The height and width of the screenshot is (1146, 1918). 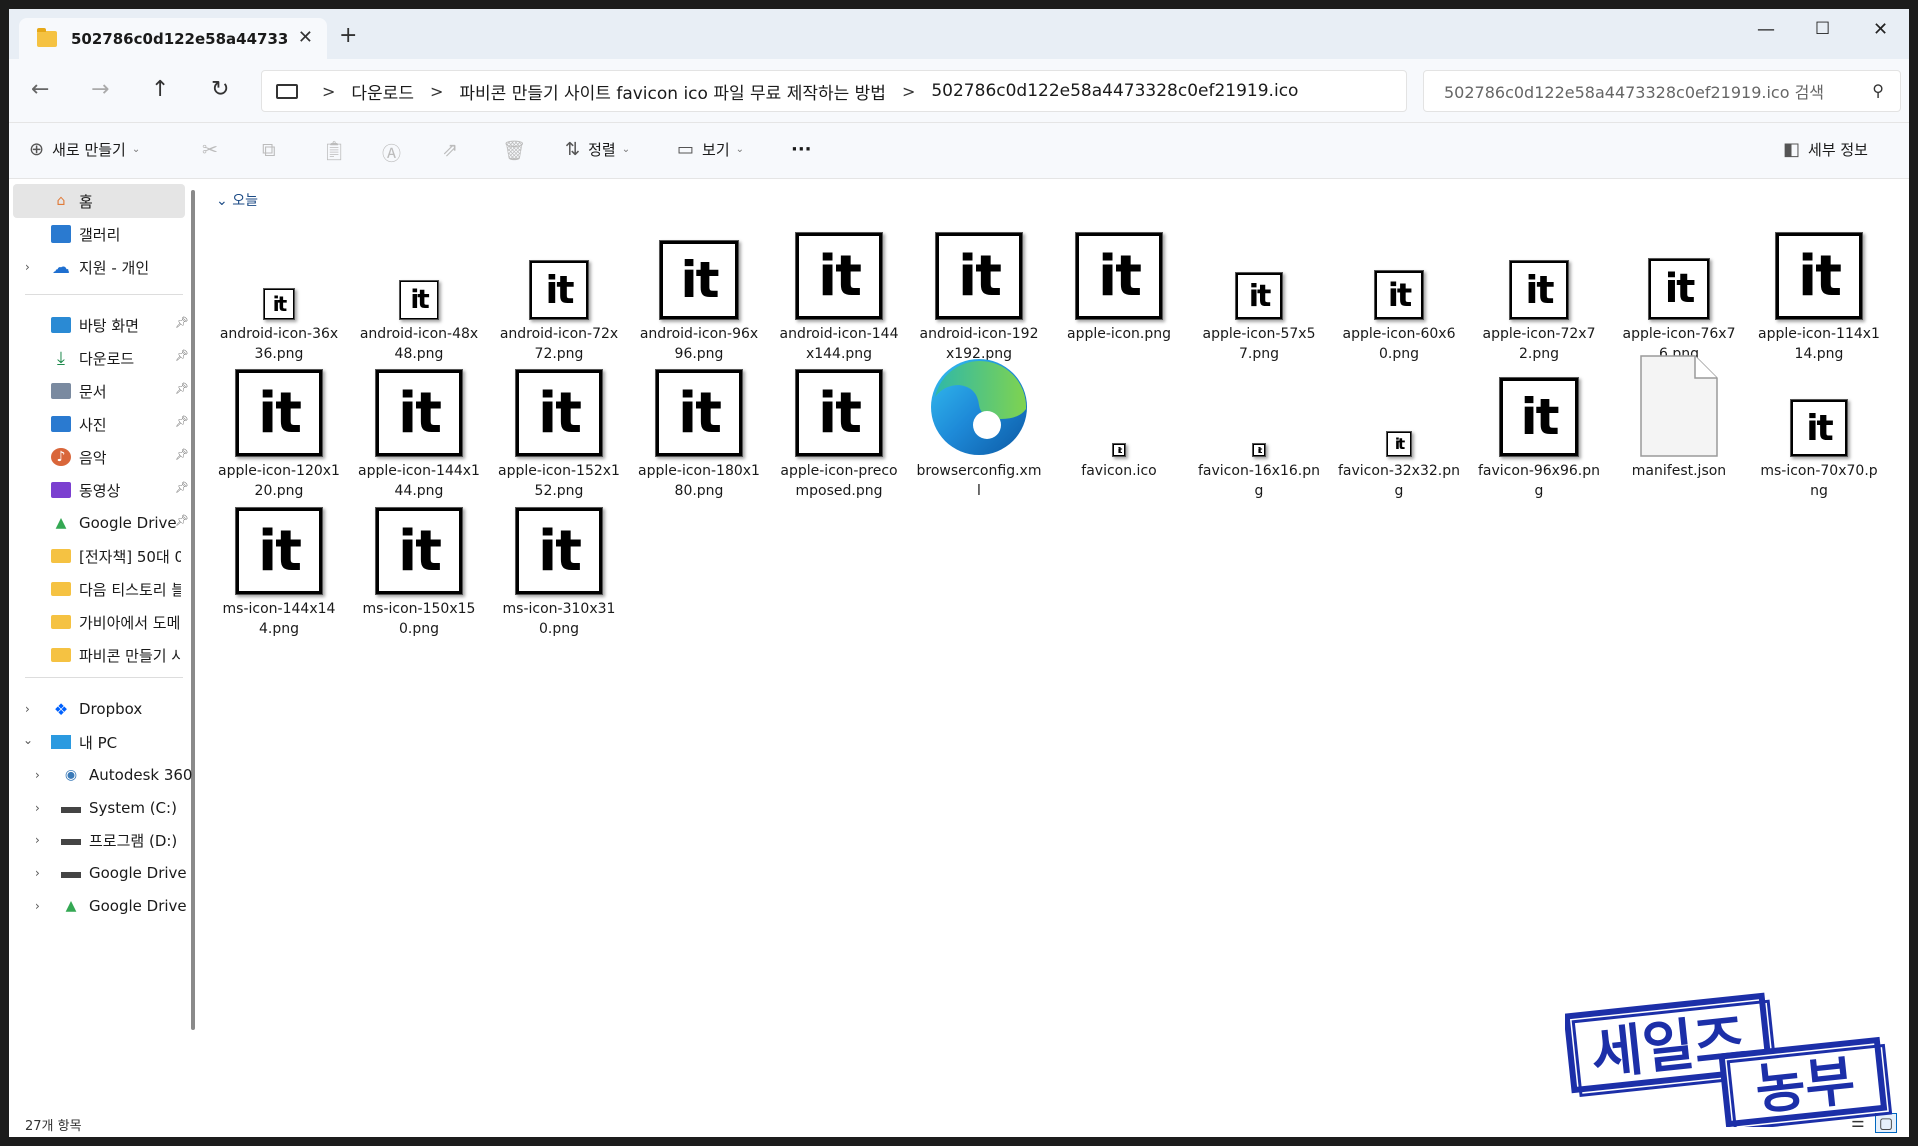 What do you see at coordinates (559, 284) in the screenshot?
I see `file-item: it android-icon-72x72.png` at bounding box center [559, 284].